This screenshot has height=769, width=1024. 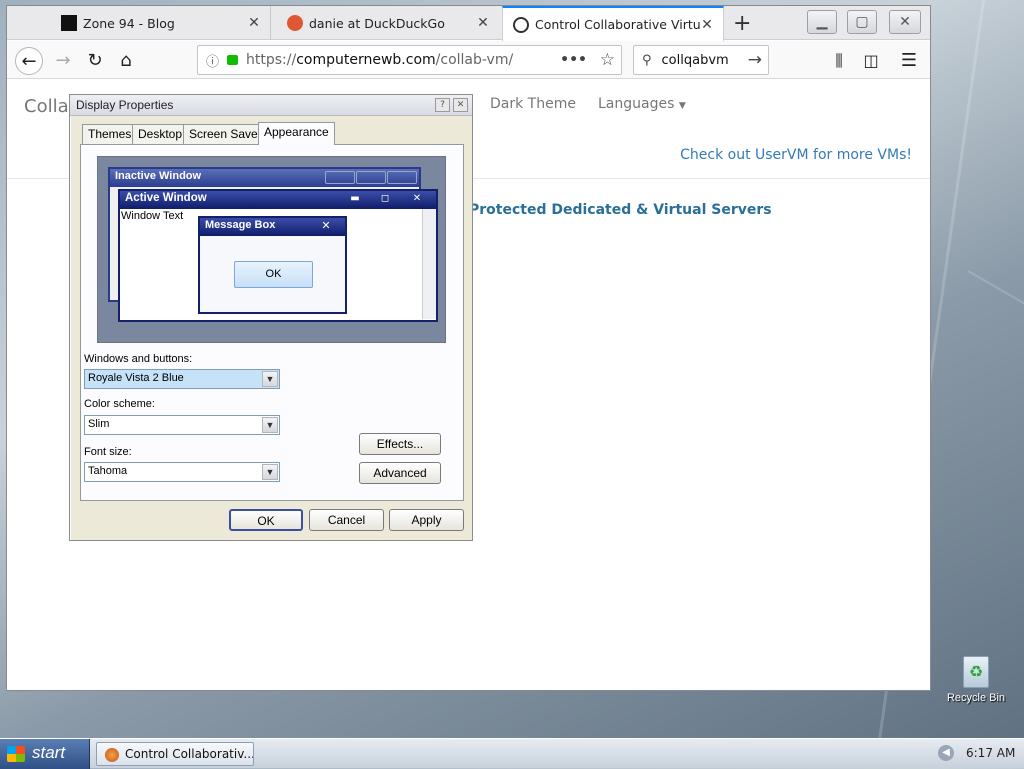 What do you see at coordinates (400, 473) in the screenshot?
I see `advanced-button: Advanced` at bounding box center [400, 473].